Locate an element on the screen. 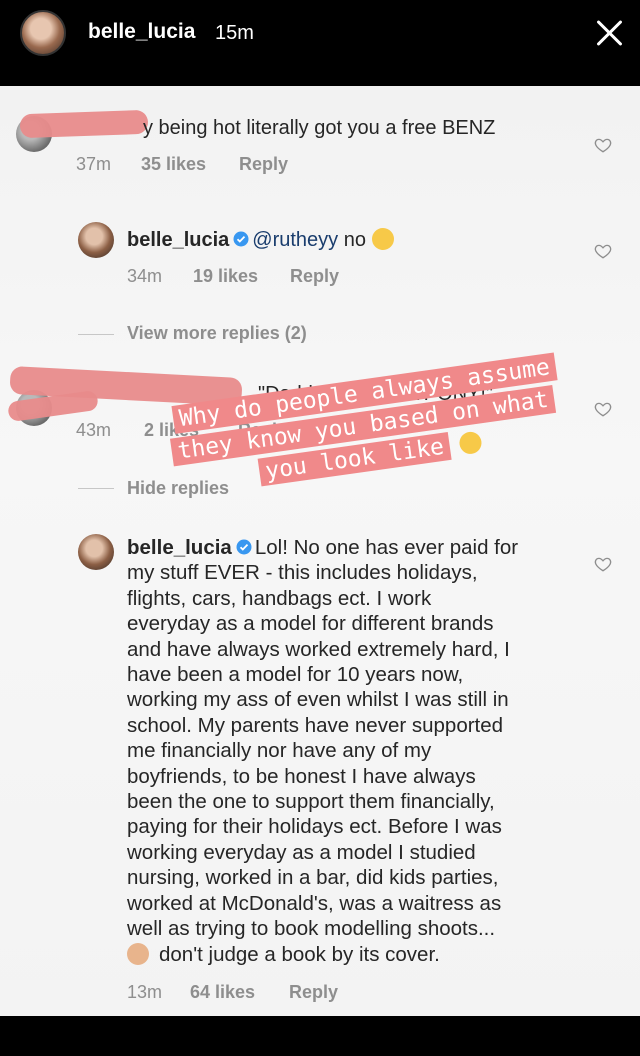 This screenshot has width=640, height=1056. comment-likes: 64 likes is located at coordinates (222, 992).